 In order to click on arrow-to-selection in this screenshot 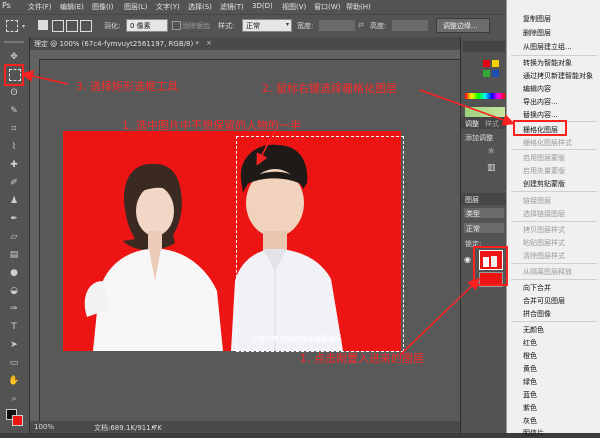, I will do `click(266, 147)`.